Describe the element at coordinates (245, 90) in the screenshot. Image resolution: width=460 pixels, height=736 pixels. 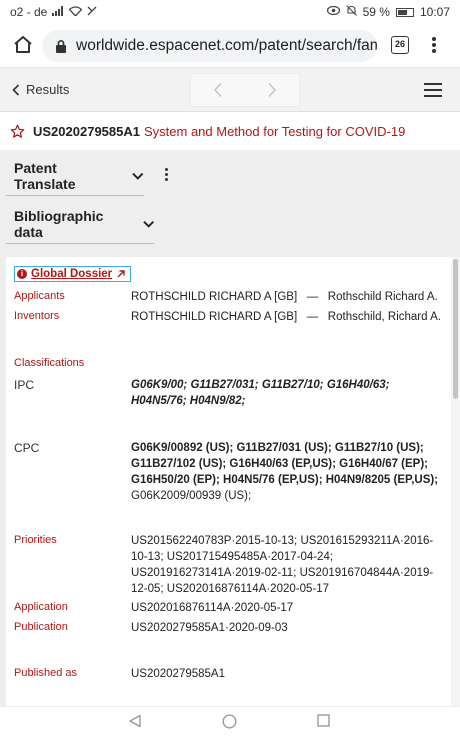
I see `result-pager` at that location.